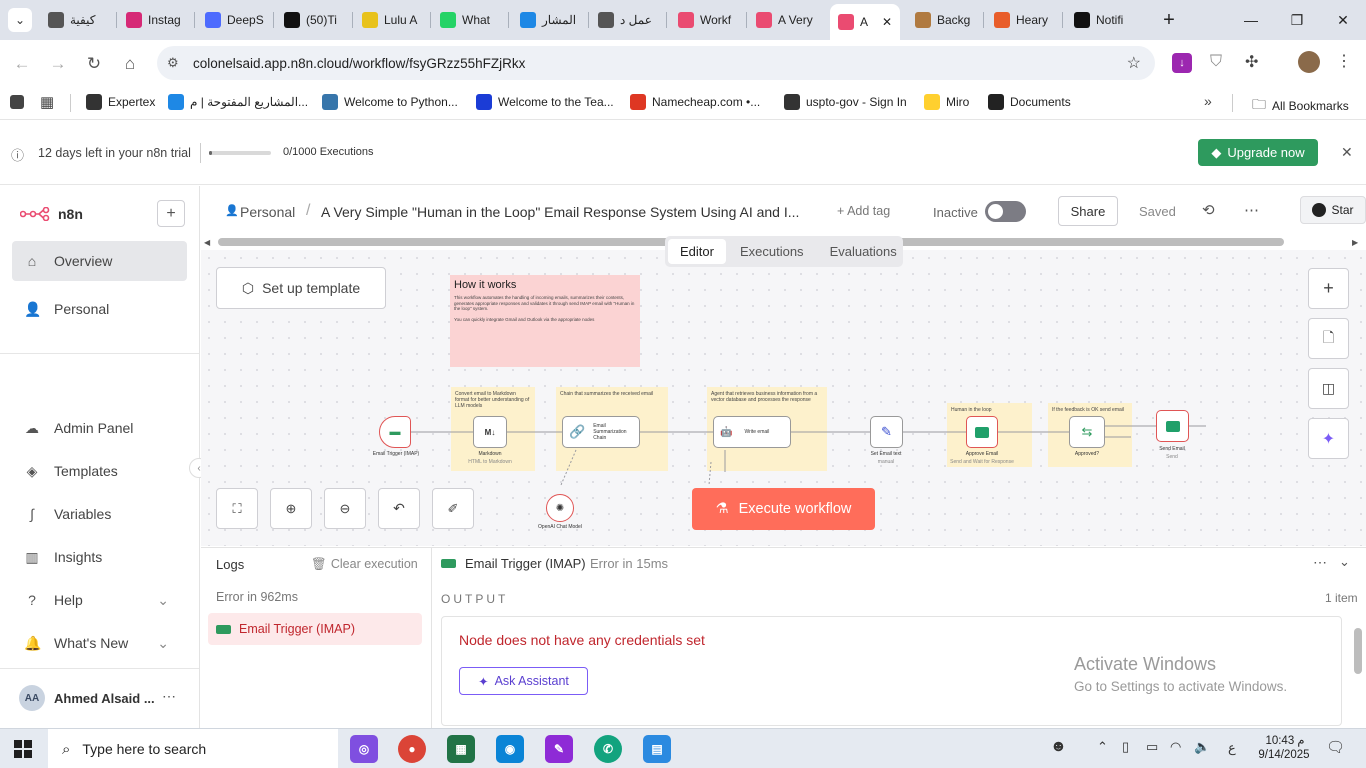 The image size is (1366, 768). What do you see at coordinates (237, 508) in the screenshot?
I see `fit-view-icon: ⛶` at bounding box center [237, 508].